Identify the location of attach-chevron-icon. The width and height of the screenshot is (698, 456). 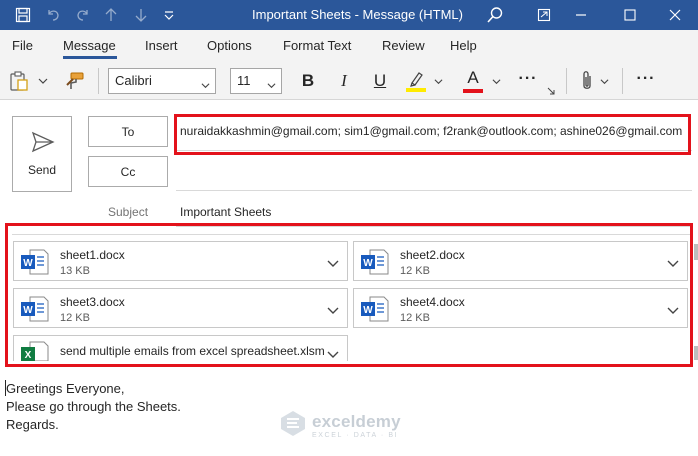
(604, 81).